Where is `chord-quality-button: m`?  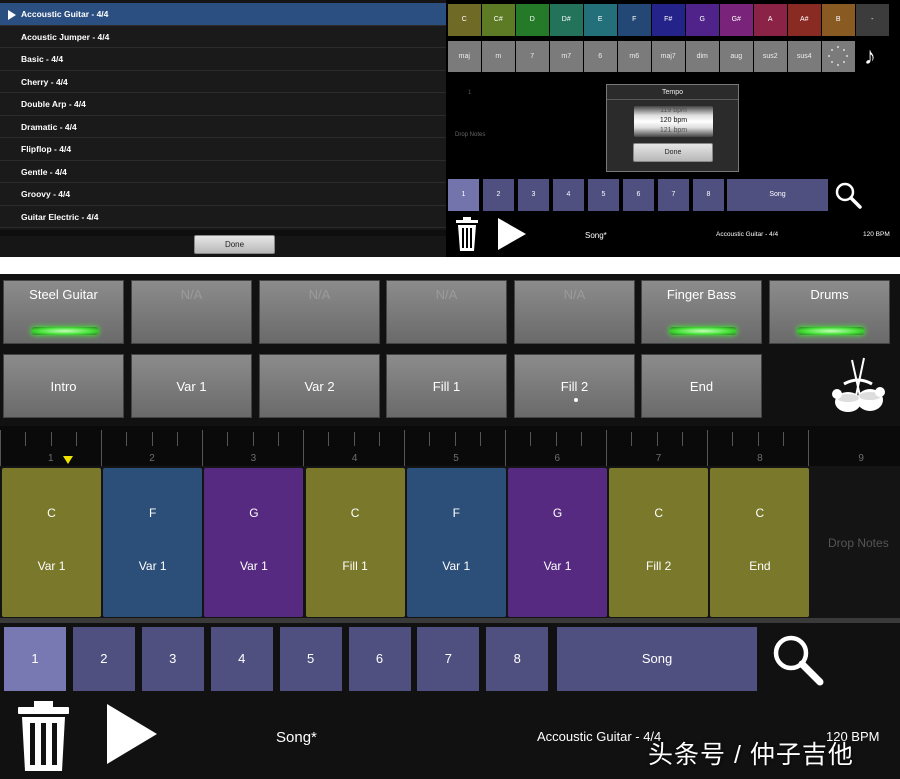
chord-quality-button: m is located at coordinates (498, 56).